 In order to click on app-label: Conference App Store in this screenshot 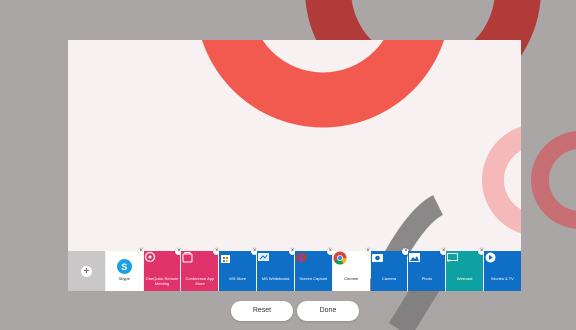, I will do `click(200, 281)`.